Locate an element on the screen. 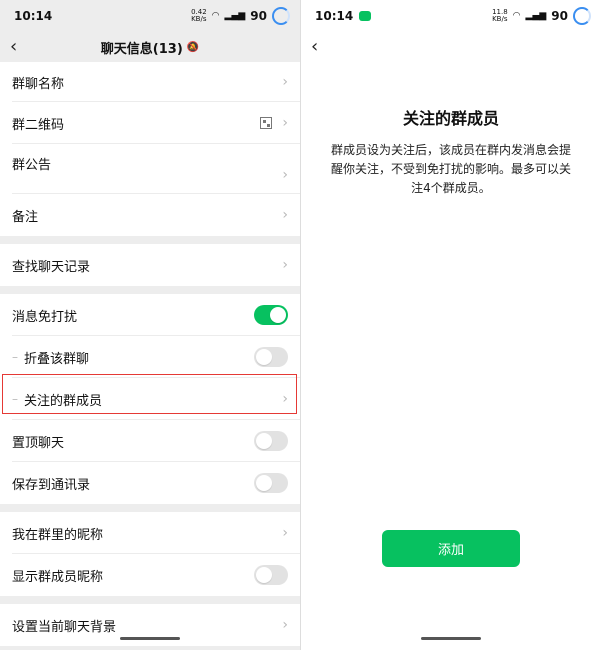  row-followed-members: – 关注的群成员 › is located at coordinates (150, 399).